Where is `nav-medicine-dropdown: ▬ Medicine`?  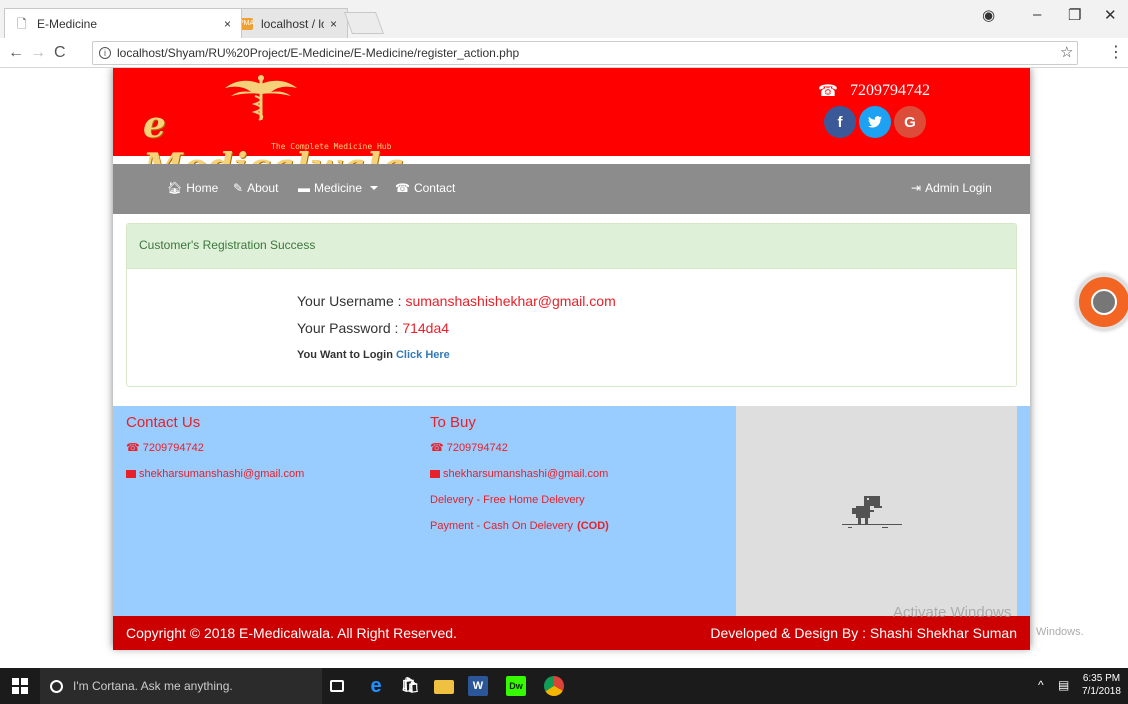 nav-medicine-dropdown: ▬ Medicine is located at coordinates (338, 188).